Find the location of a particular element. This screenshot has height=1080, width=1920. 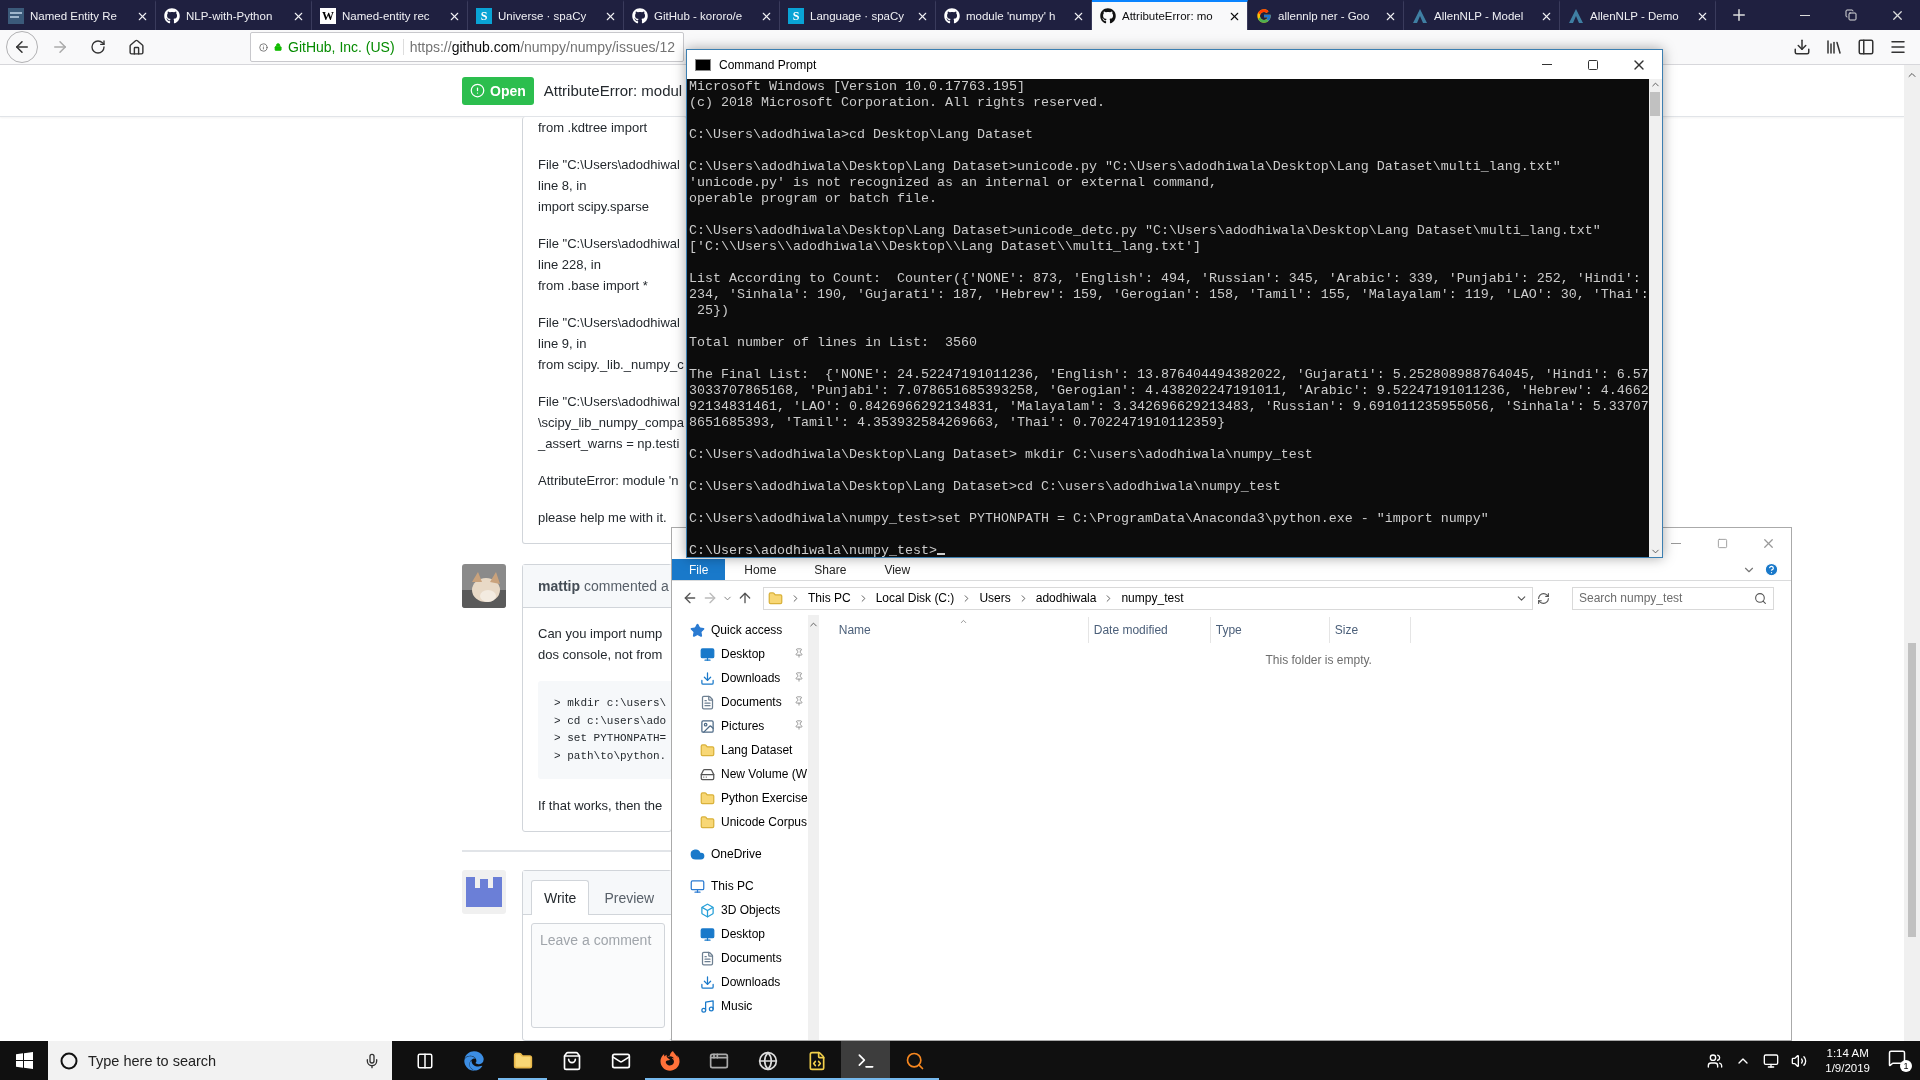

console-line: 25}) is located at coordinates (713, 311).